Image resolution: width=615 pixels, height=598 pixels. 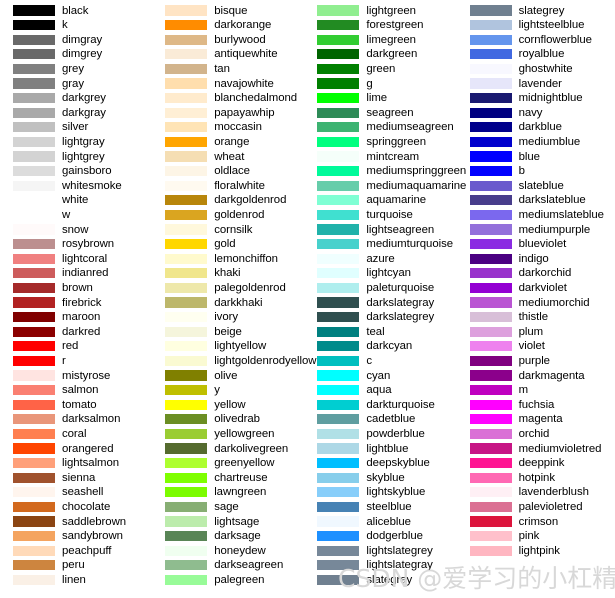 I want to click on color-name-label: lightseagreen, so click(x=400, y=229).